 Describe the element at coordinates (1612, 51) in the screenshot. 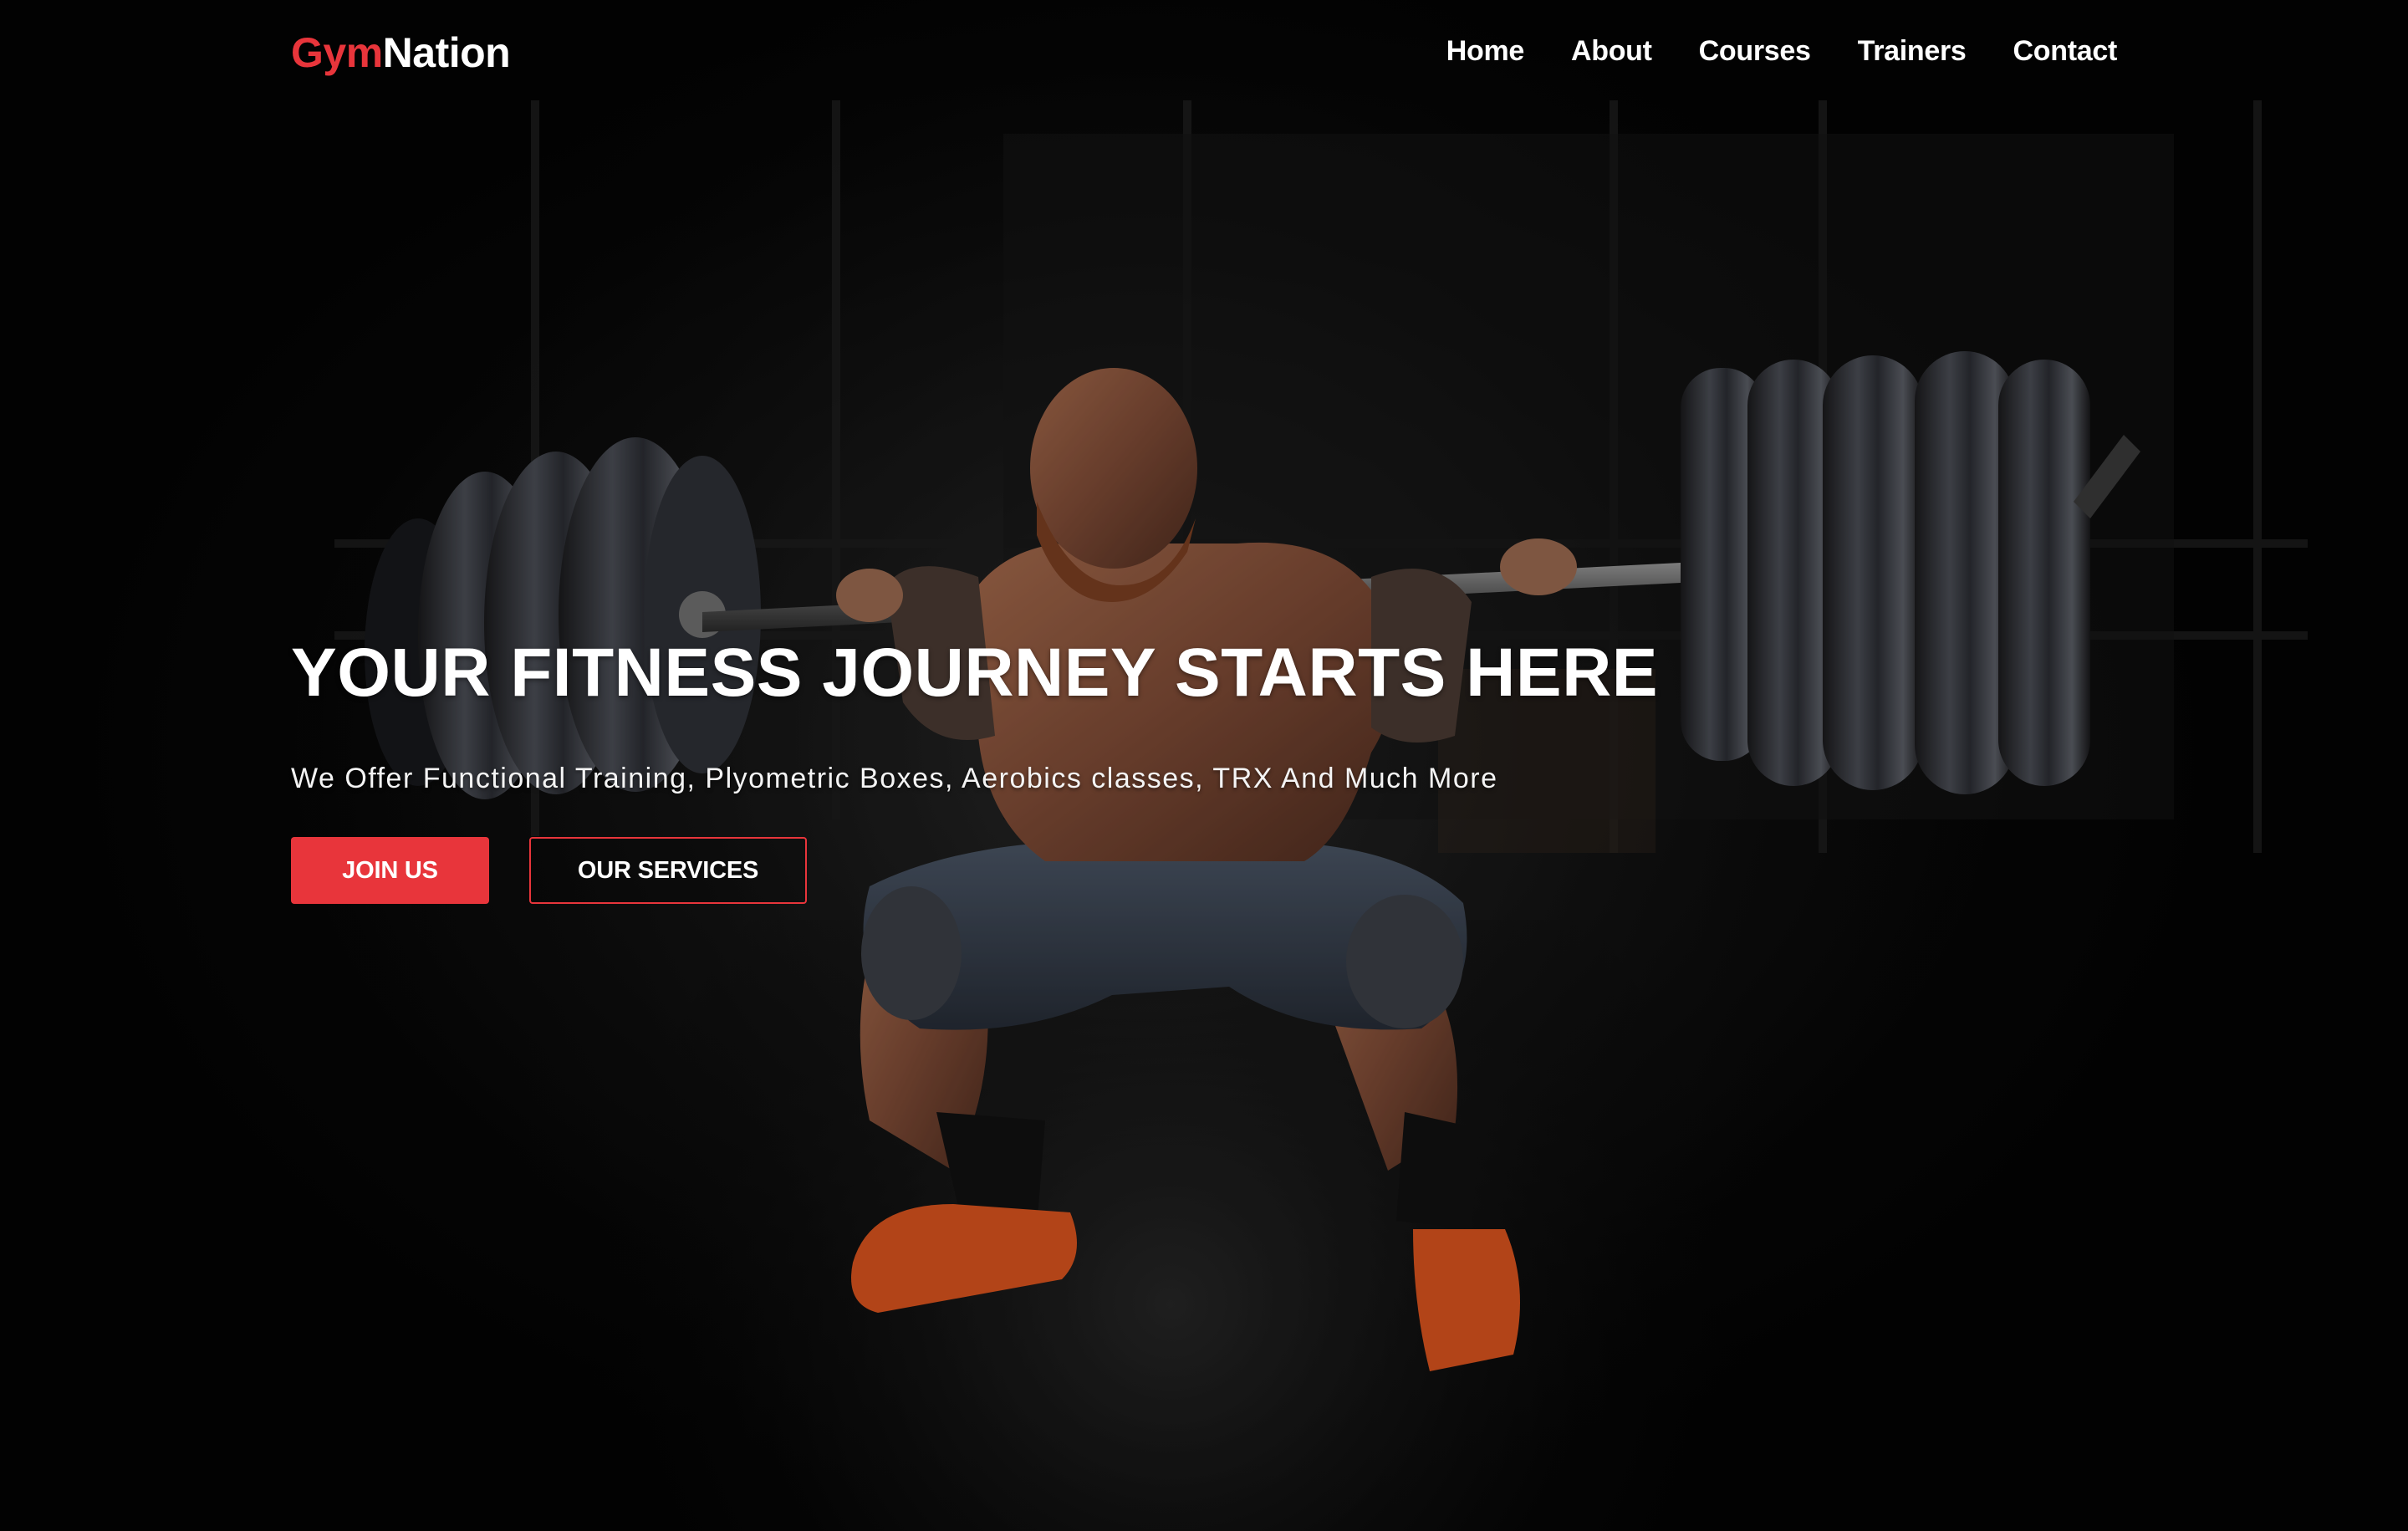

I see `nav-link-about: About` at that location.